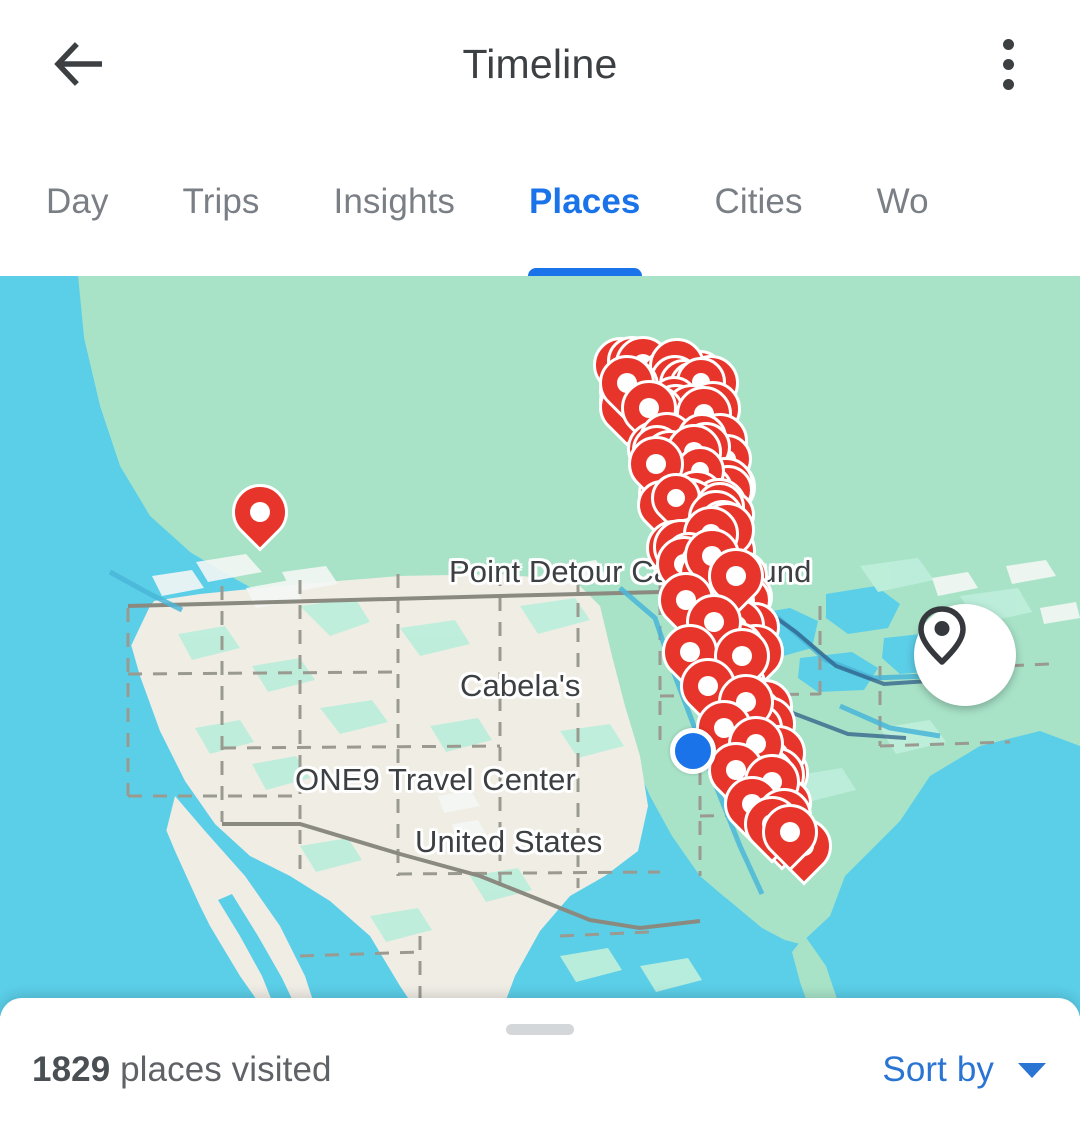 The image size is (1080, 1143). What do you see at coordinates (584, 272) in the screenshot?
I see `active-tab-indicator` at bounding box center [584, 272].